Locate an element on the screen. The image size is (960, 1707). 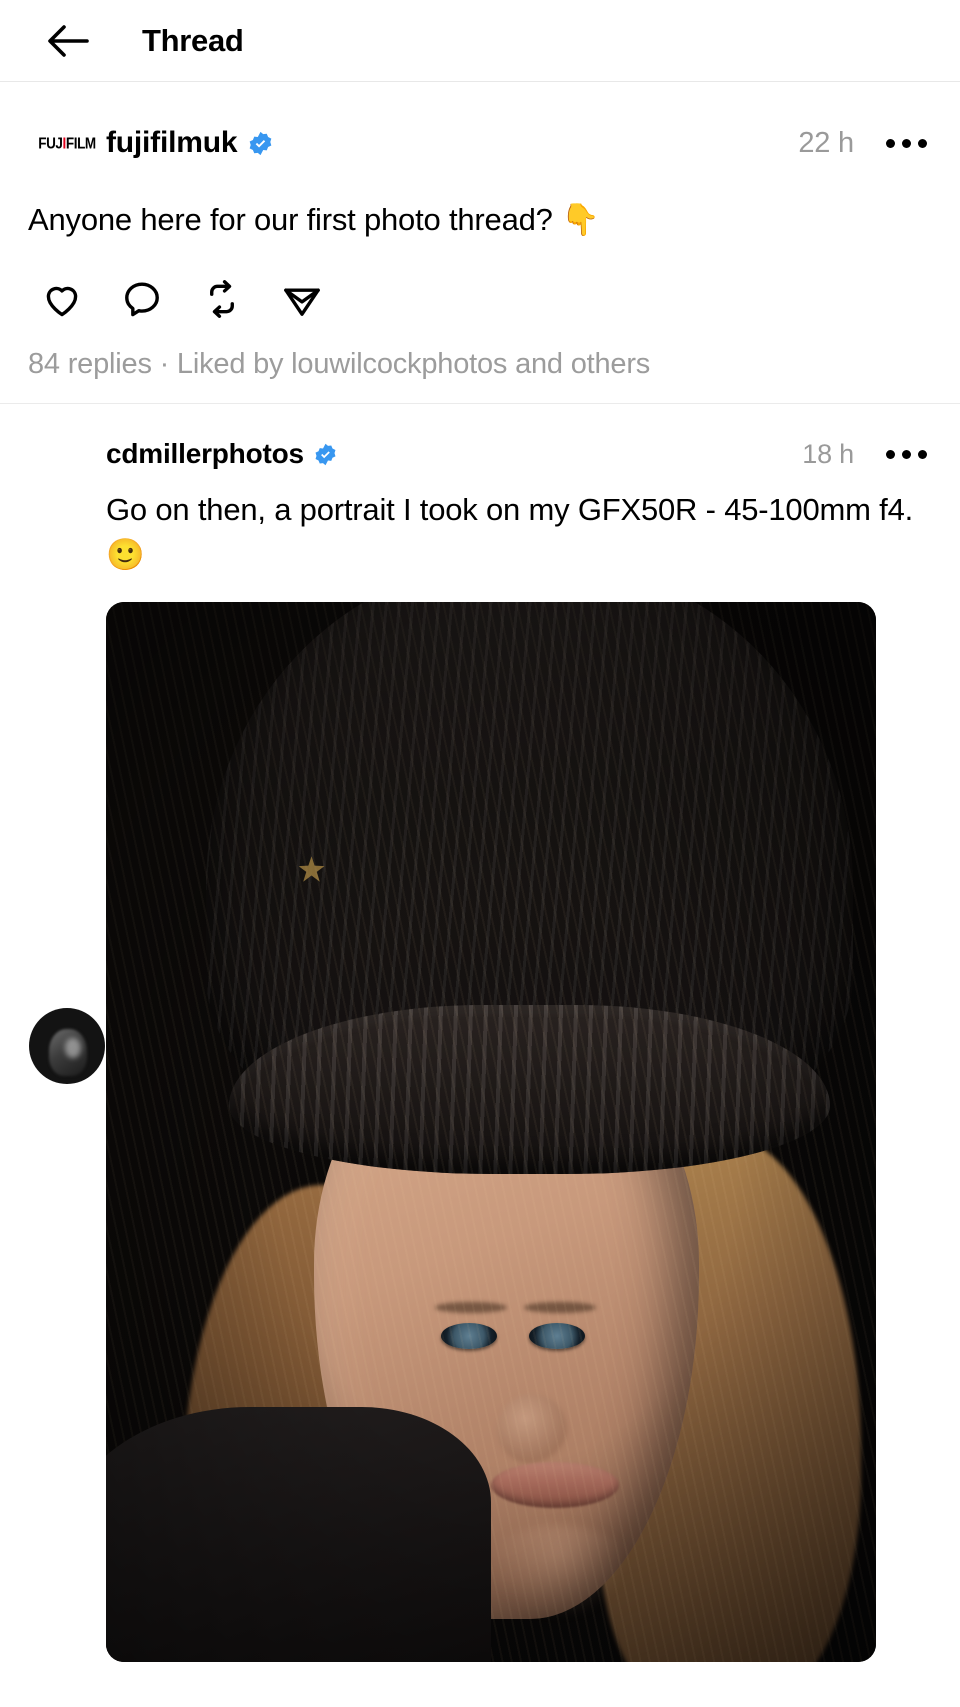
comment-icon is located at coordinates (142, 299).